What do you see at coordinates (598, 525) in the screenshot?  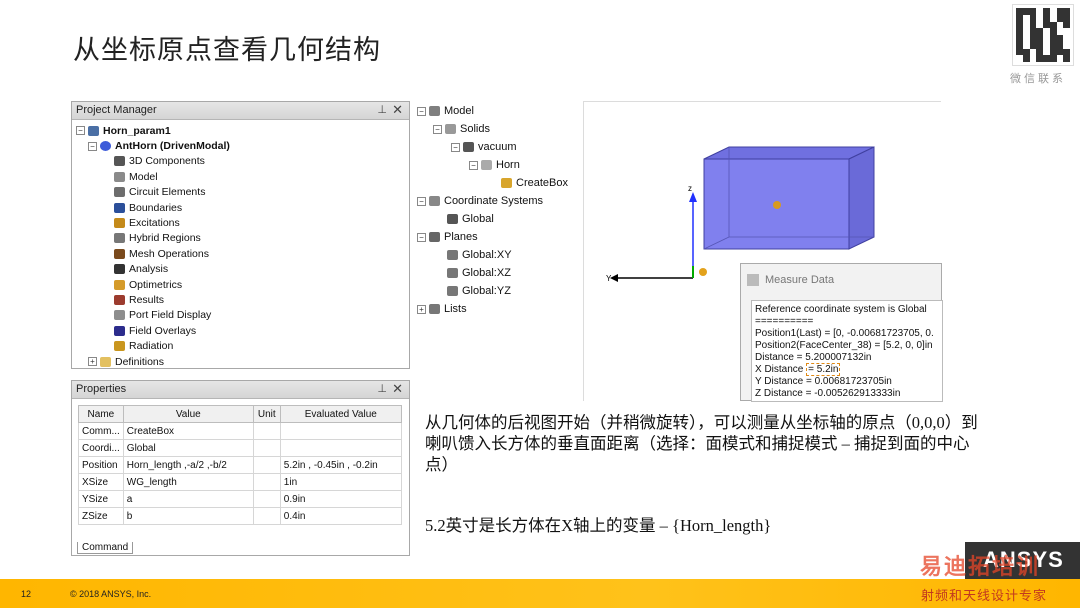 I see `slide-note: 5.2英寸是长方体在X轴上的变量 – {Horn_length}` at bounding box center [598, 525].